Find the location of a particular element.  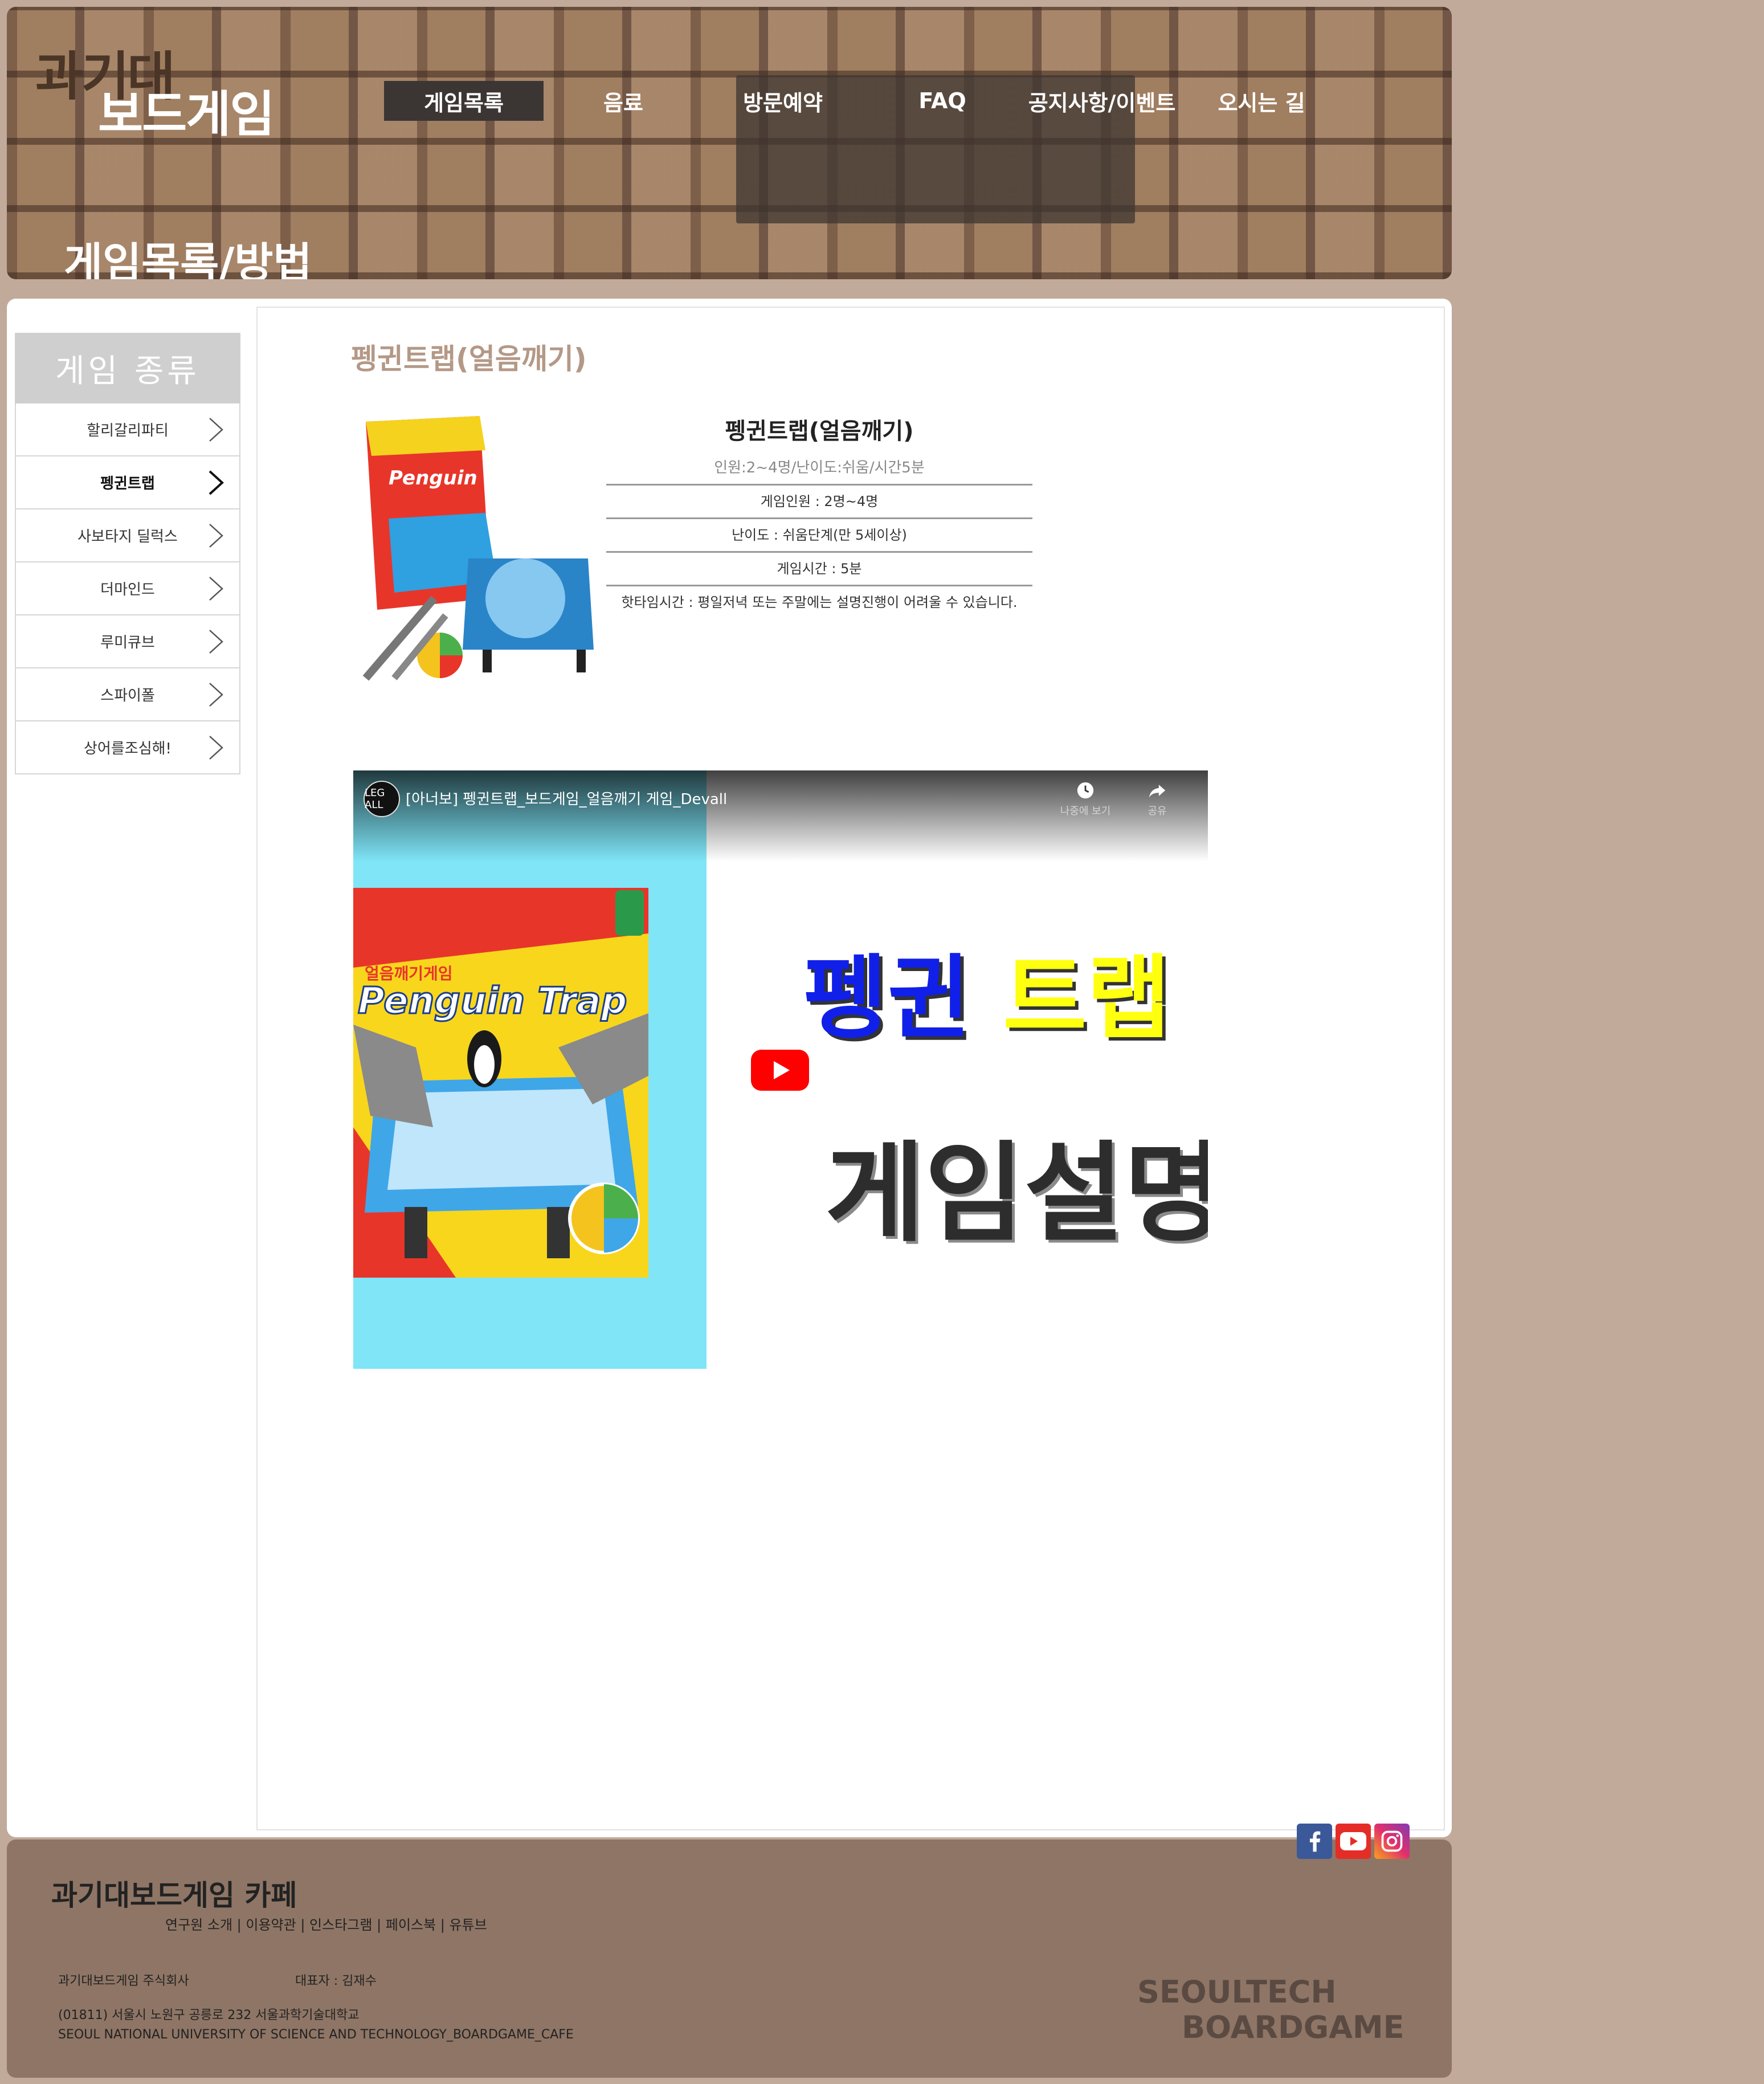

facebook-icon is located at coordinates (1314, 1841).